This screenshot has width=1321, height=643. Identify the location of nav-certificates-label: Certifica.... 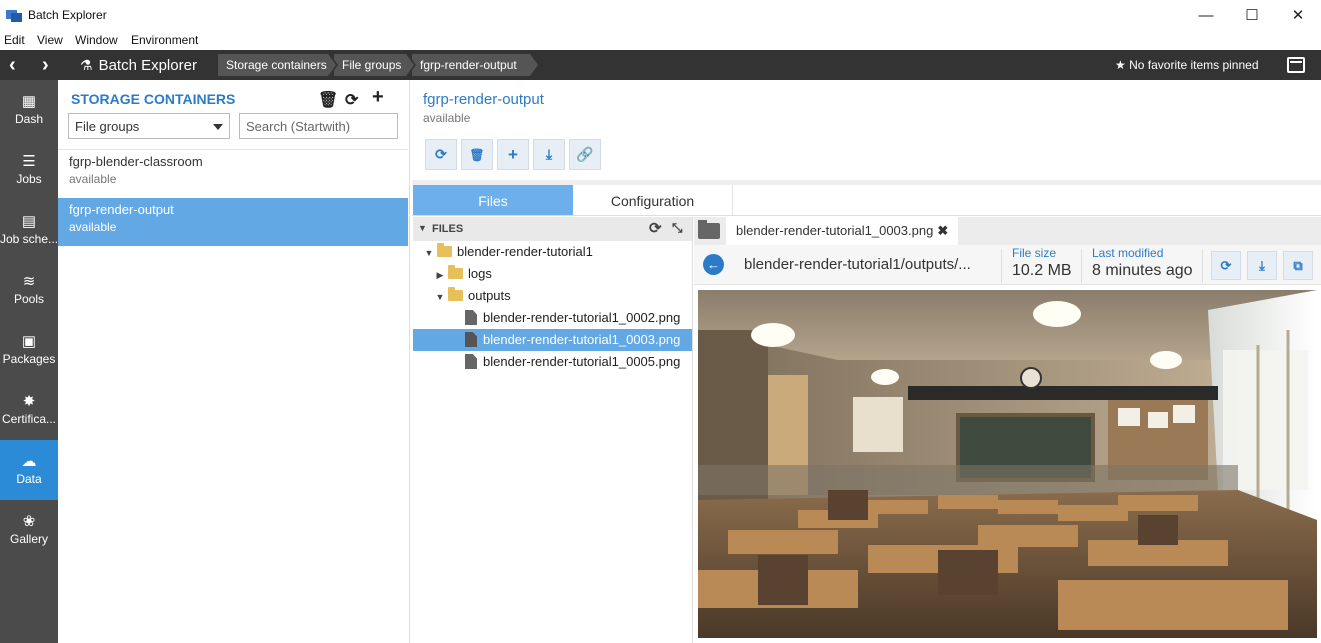
(28, 419).